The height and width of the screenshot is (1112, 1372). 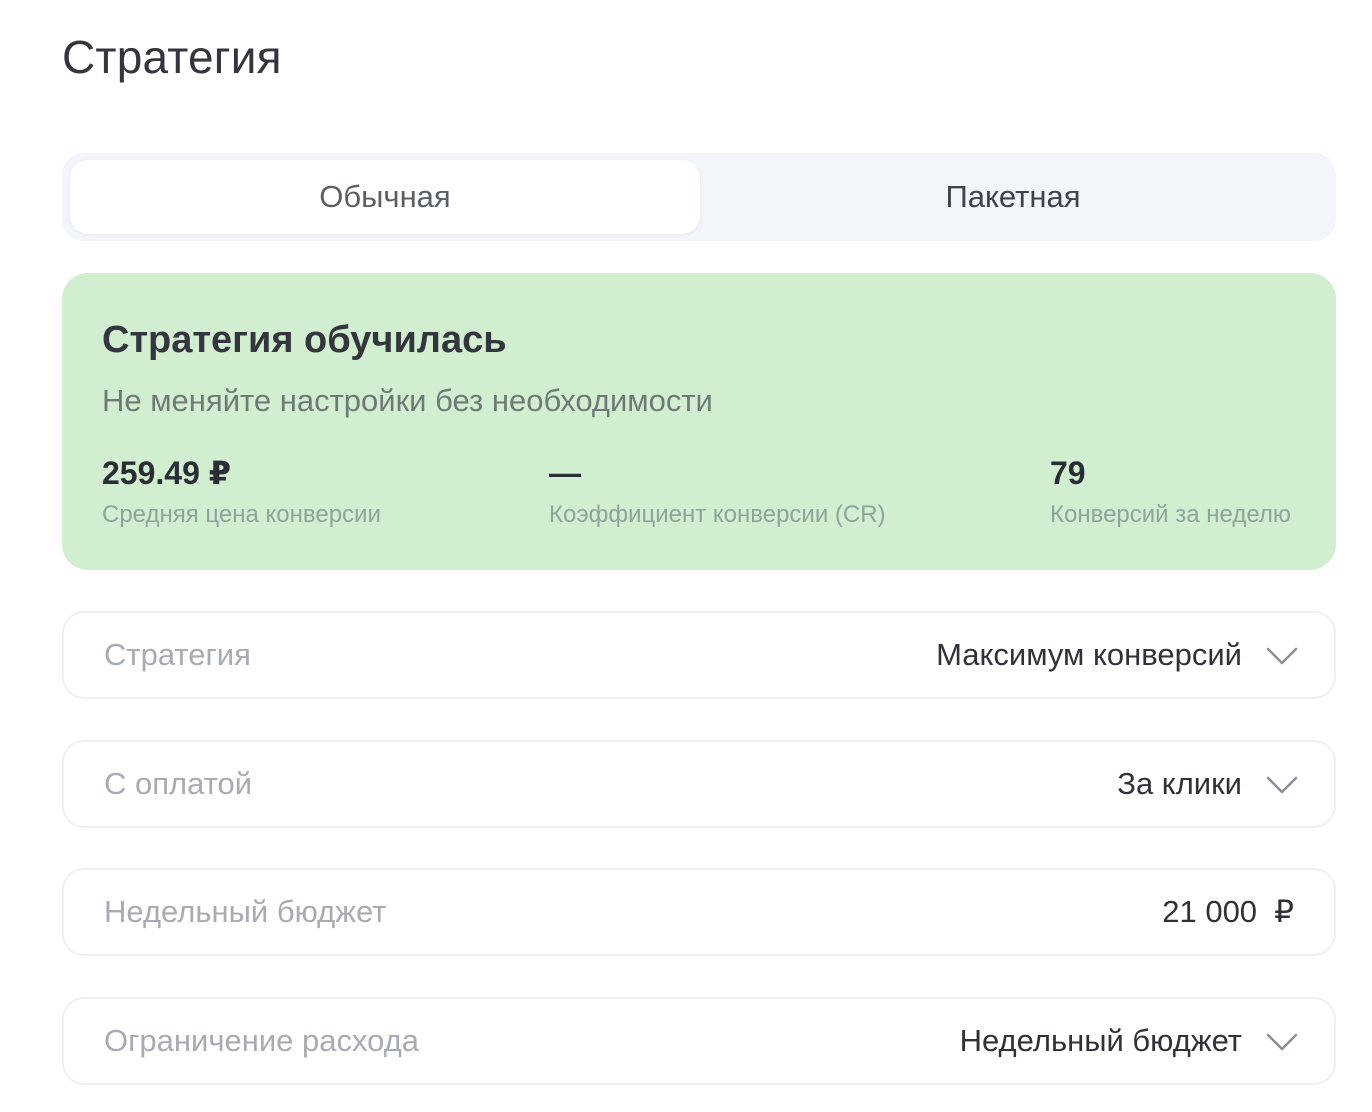 I want to click on field-label: С оплатой, so click(x=178, y=783).